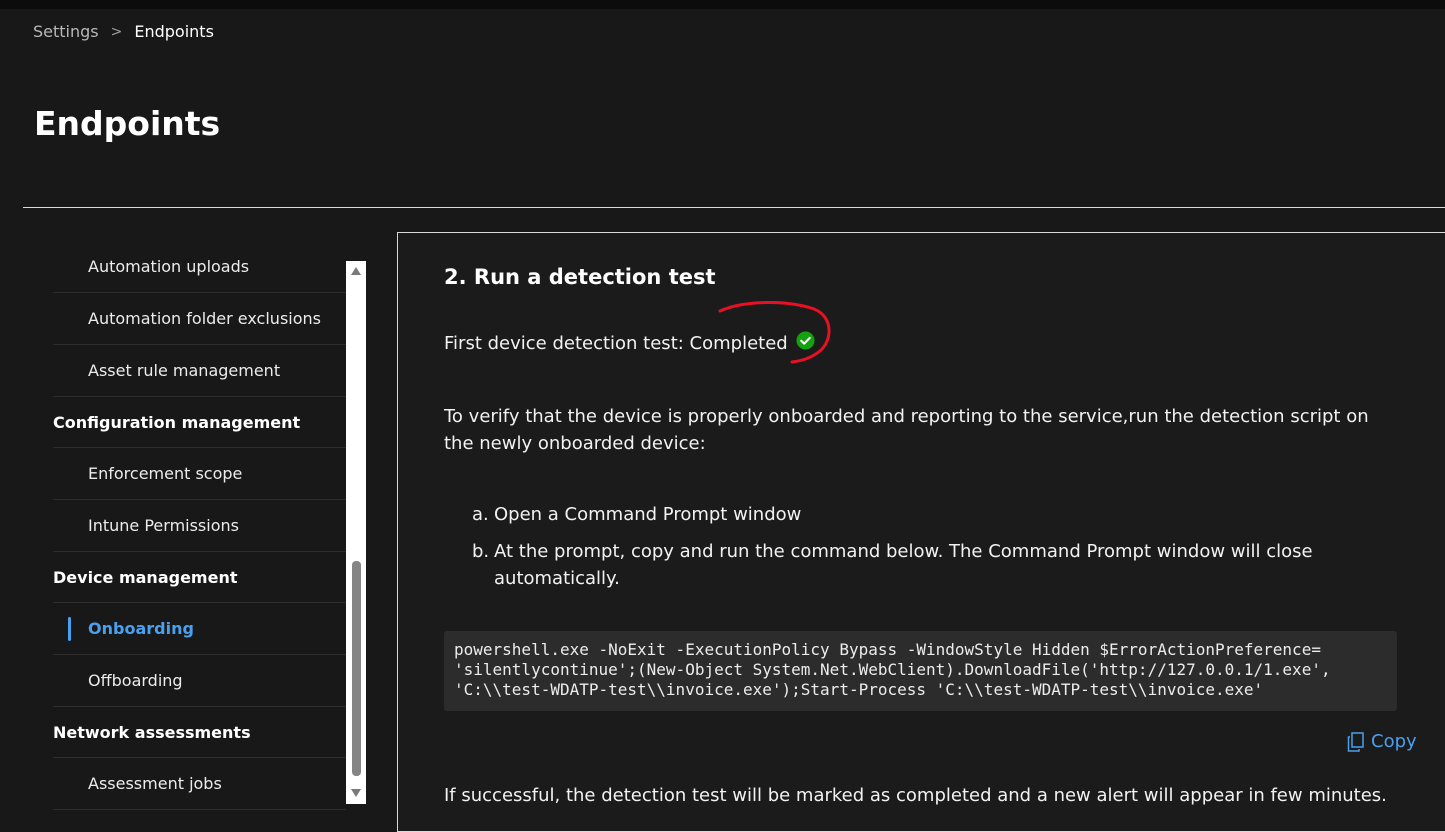 The width and height of the screenshot is (1445, 832). What do you see at coordinates (135, 680) in the screenshot?
I see `sidebar-item-label: Offboarding` at bounding box center [135, 680].